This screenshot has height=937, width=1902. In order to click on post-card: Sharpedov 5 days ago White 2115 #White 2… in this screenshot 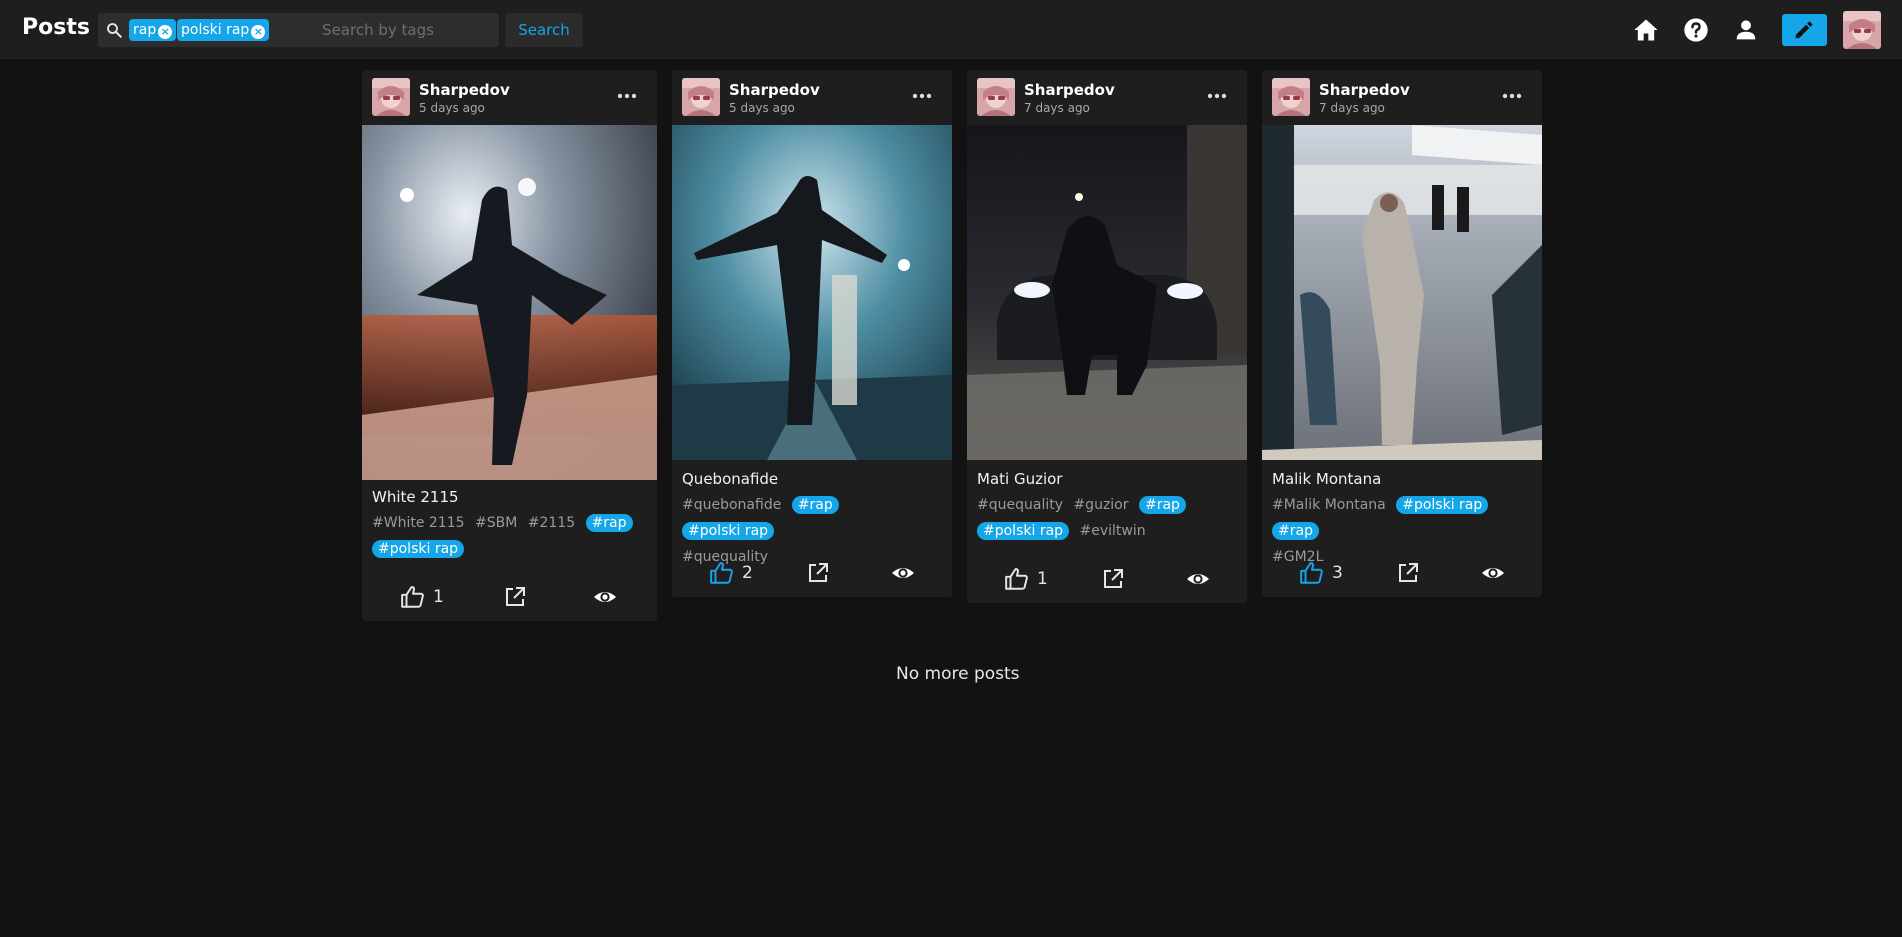, I will do `click(509, 345)`.